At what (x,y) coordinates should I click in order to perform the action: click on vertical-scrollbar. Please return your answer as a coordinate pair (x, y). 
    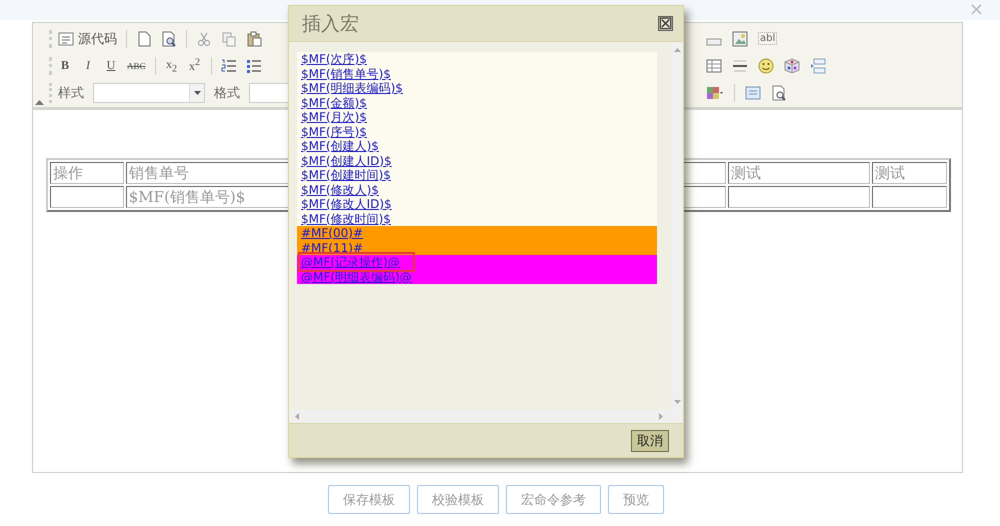
    Looking at the image, I should click on (677, 226).